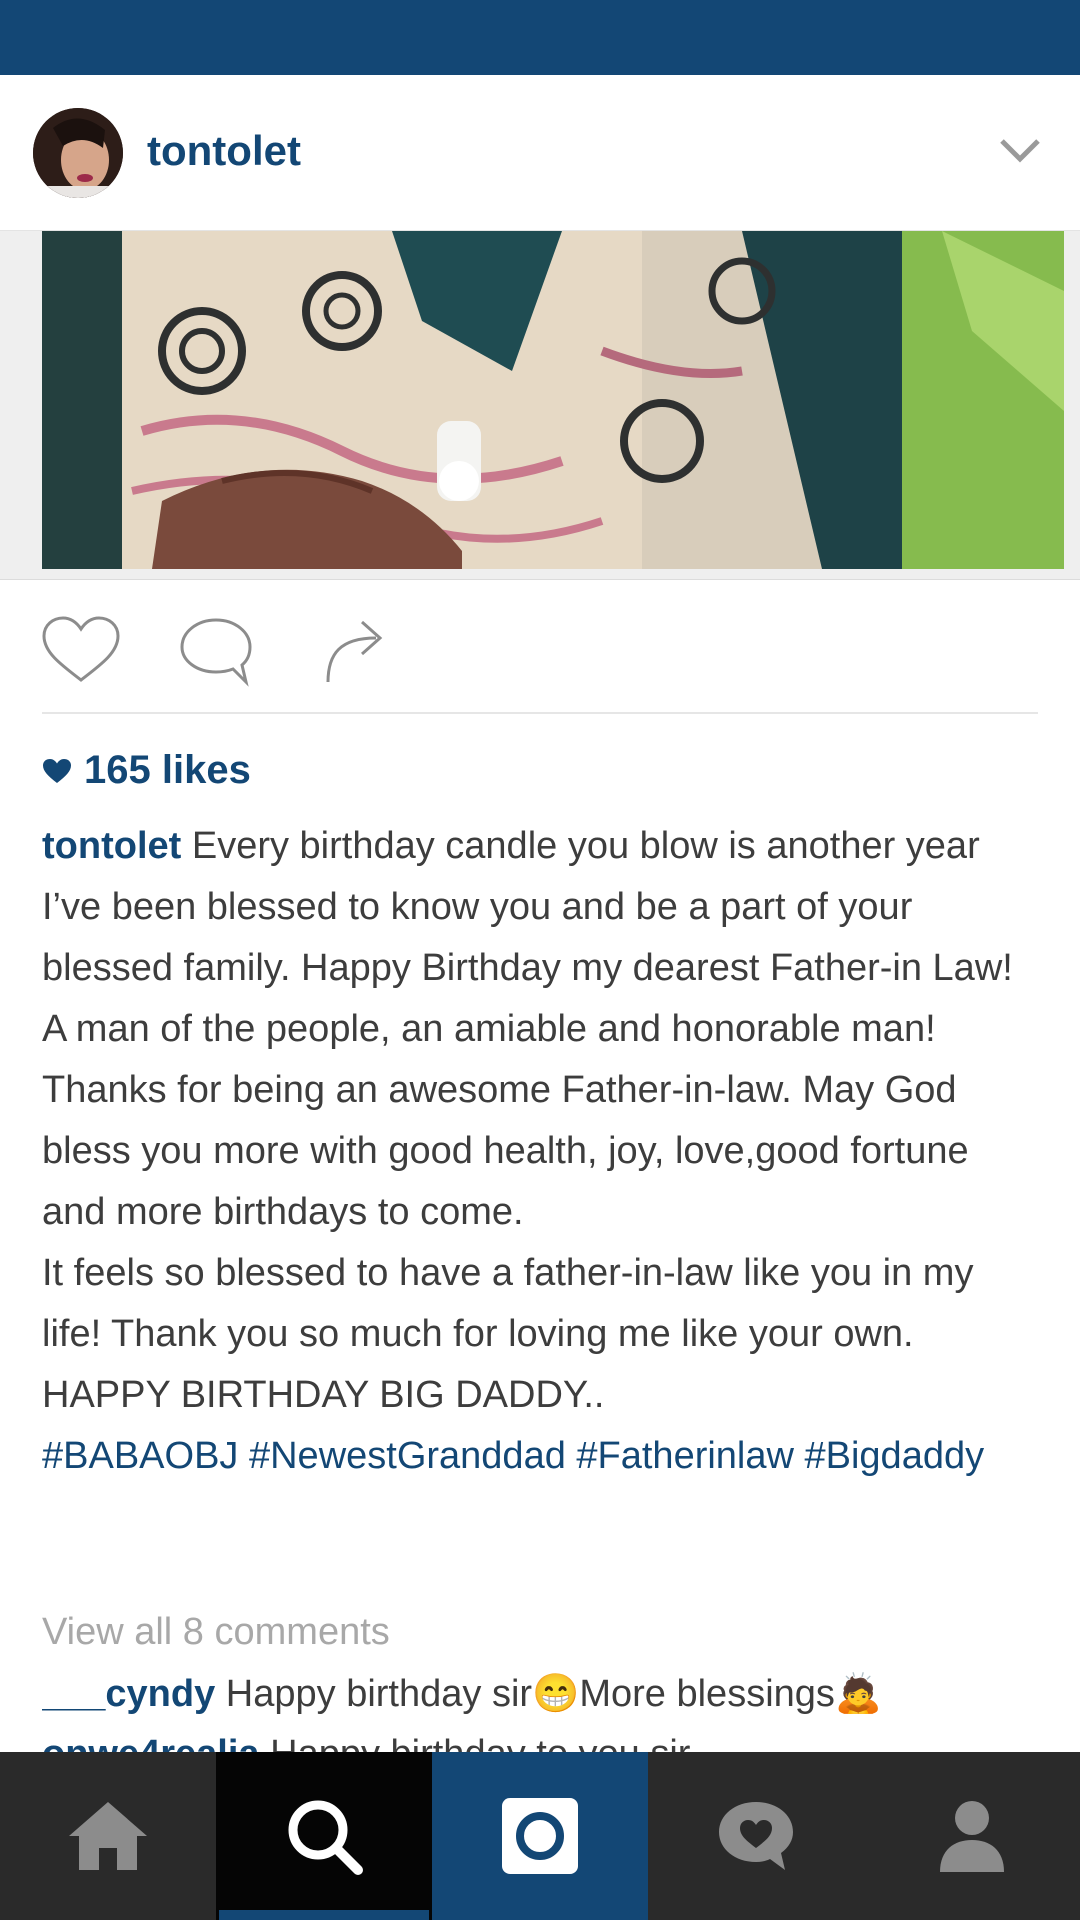  I want to click on nav-home, so click(108, 1836).